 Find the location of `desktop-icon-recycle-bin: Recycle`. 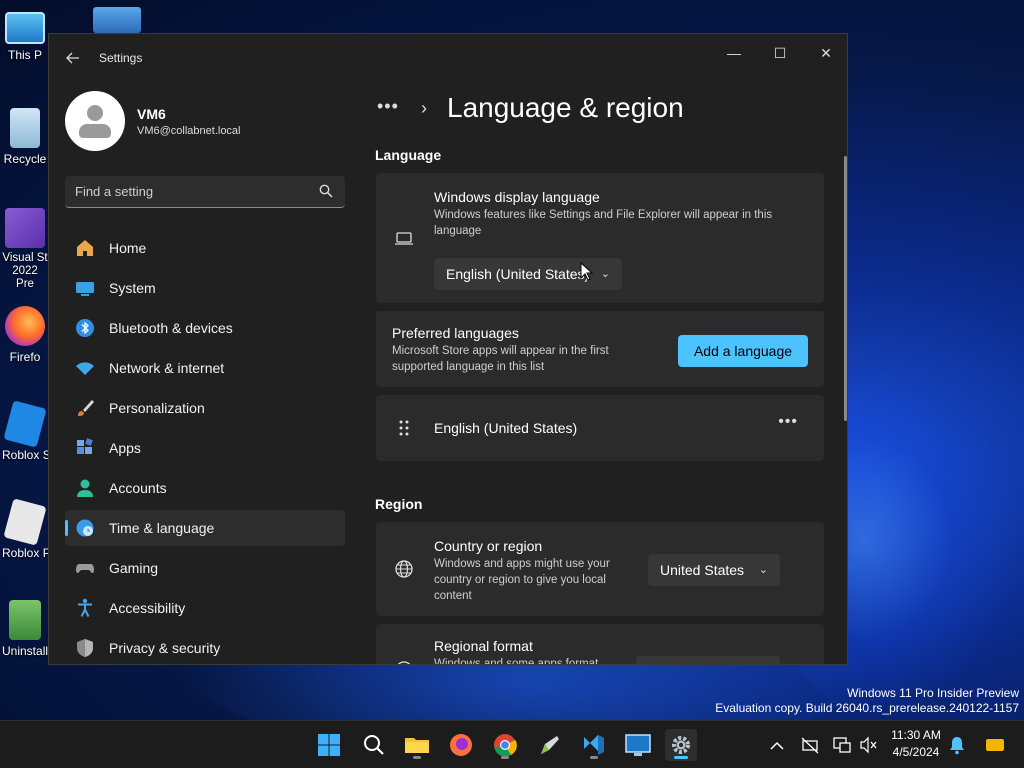

desktop-icon-recycle-bin: Recycle is located at coordinates (25, 137).